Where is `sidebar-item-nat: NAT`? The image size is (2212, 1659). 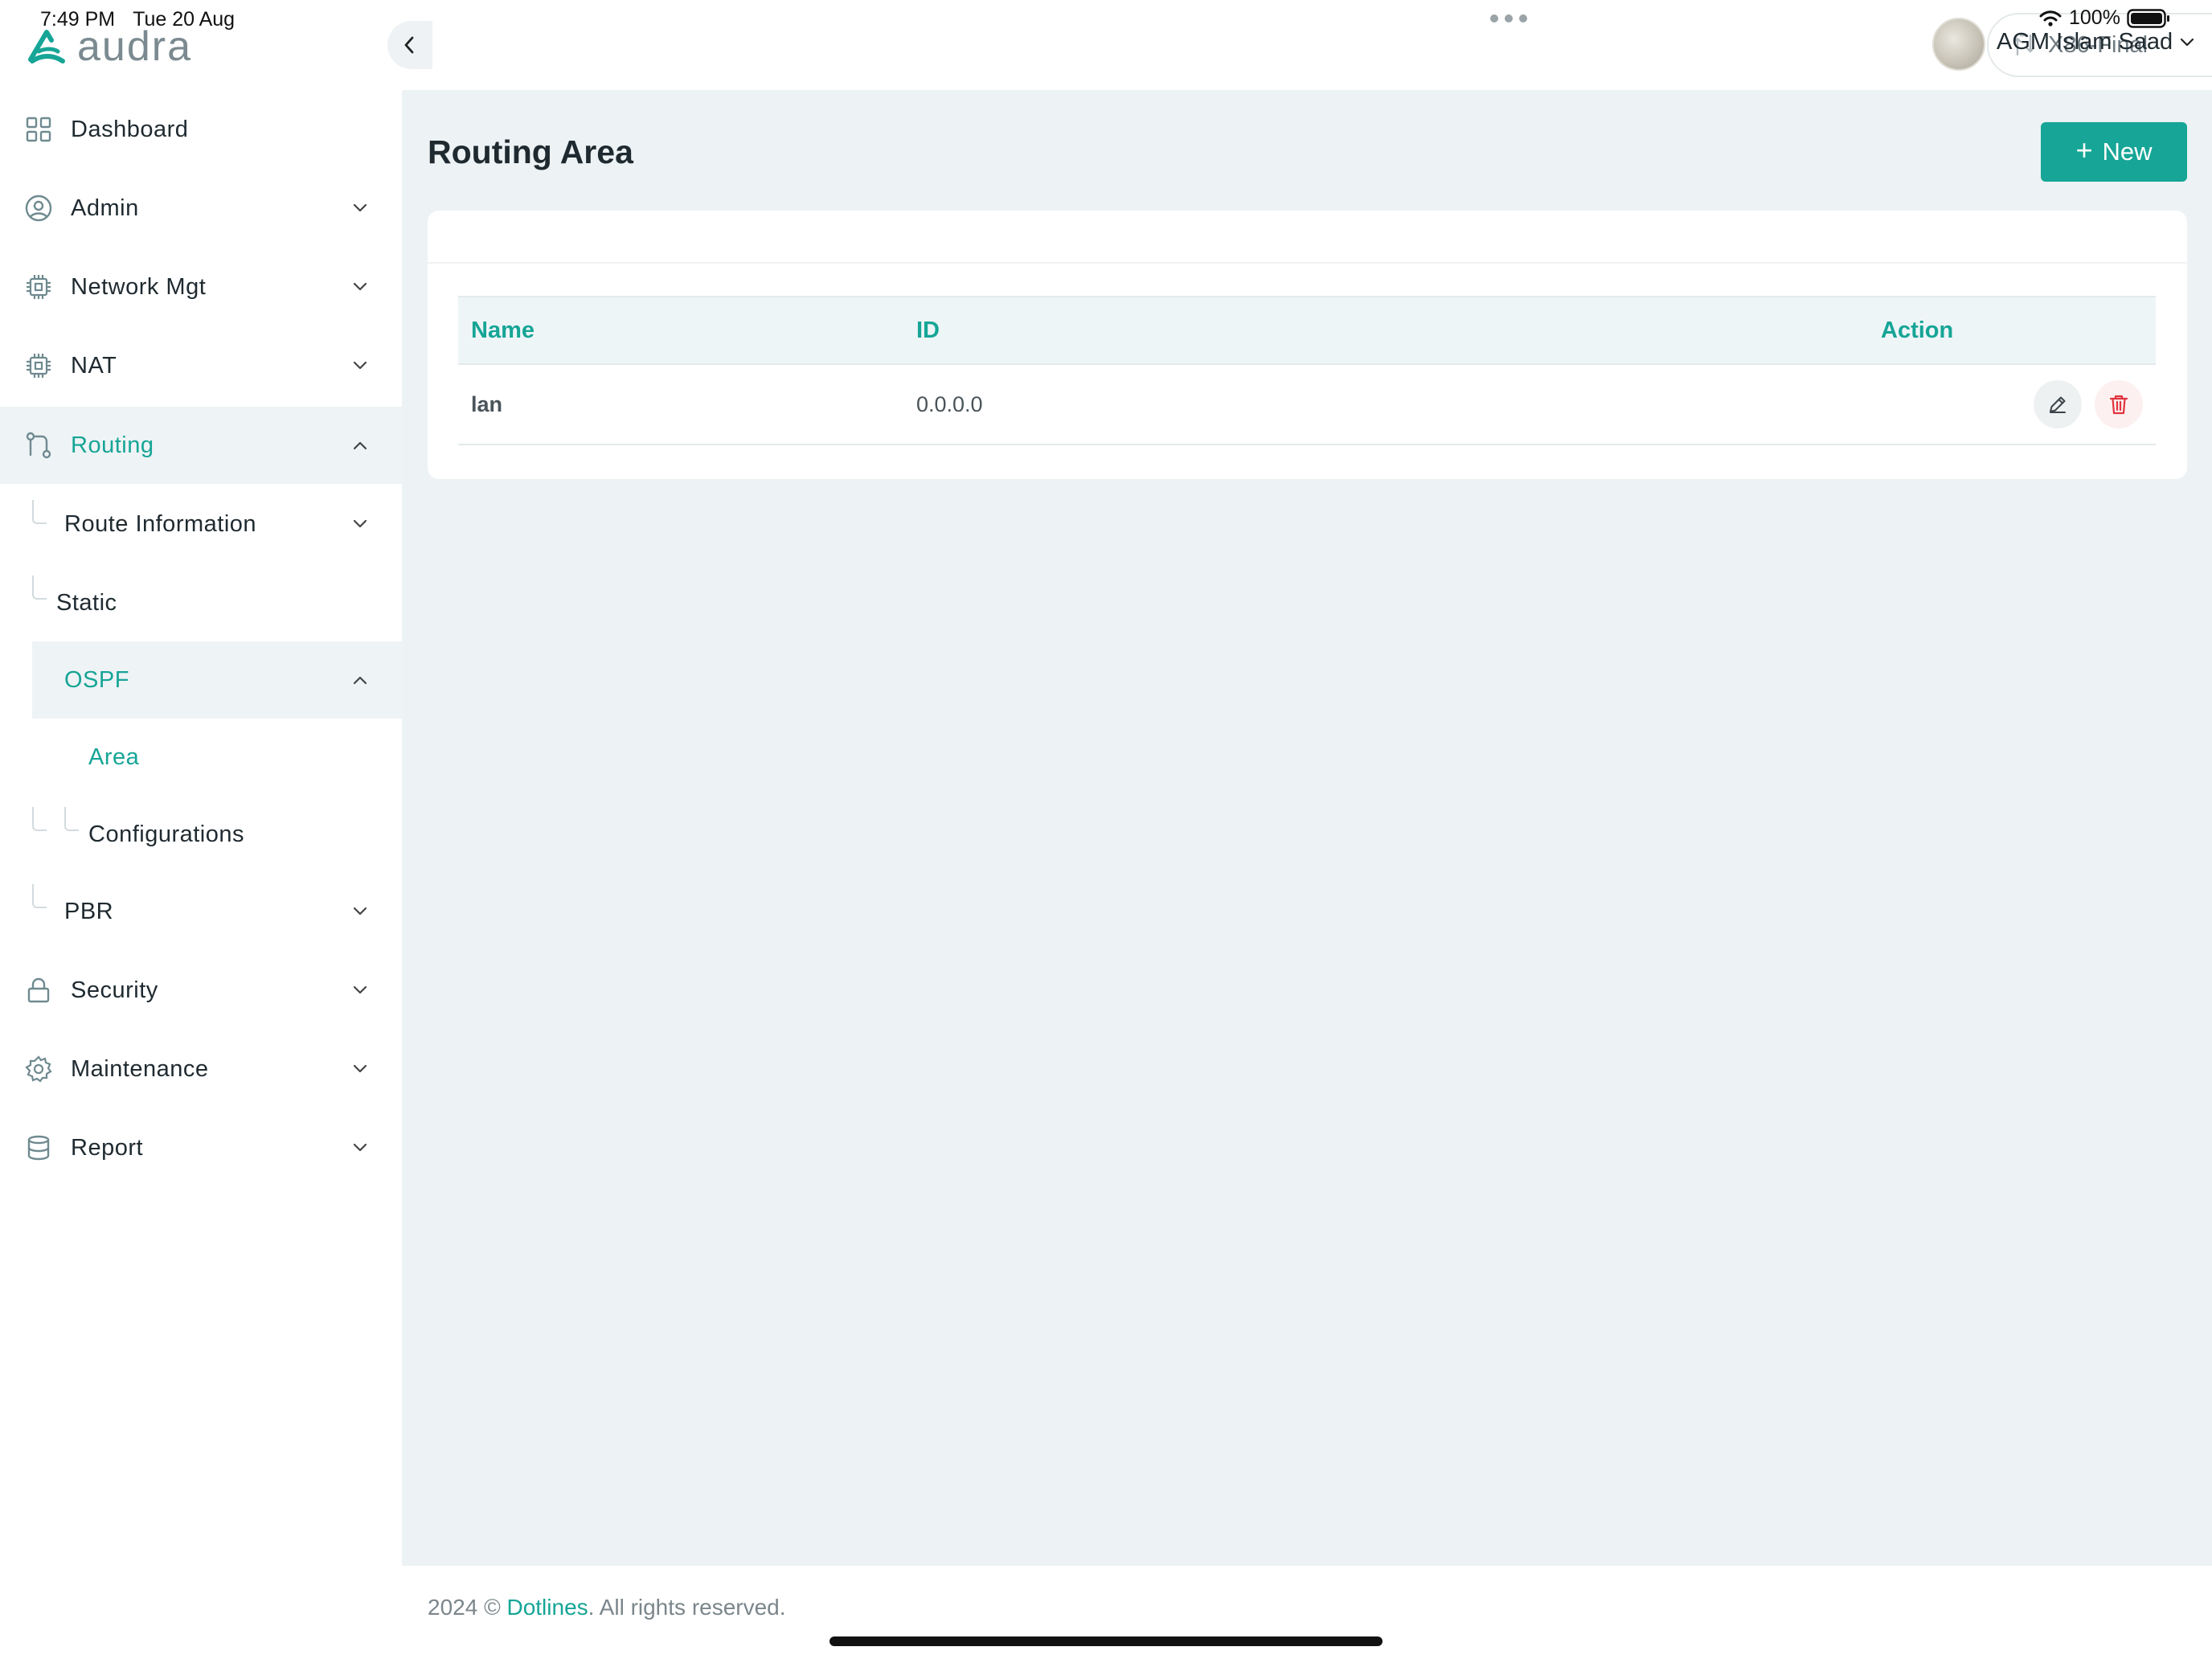
sidebar-item-nat: NAT is located at coordinates (201, 365).